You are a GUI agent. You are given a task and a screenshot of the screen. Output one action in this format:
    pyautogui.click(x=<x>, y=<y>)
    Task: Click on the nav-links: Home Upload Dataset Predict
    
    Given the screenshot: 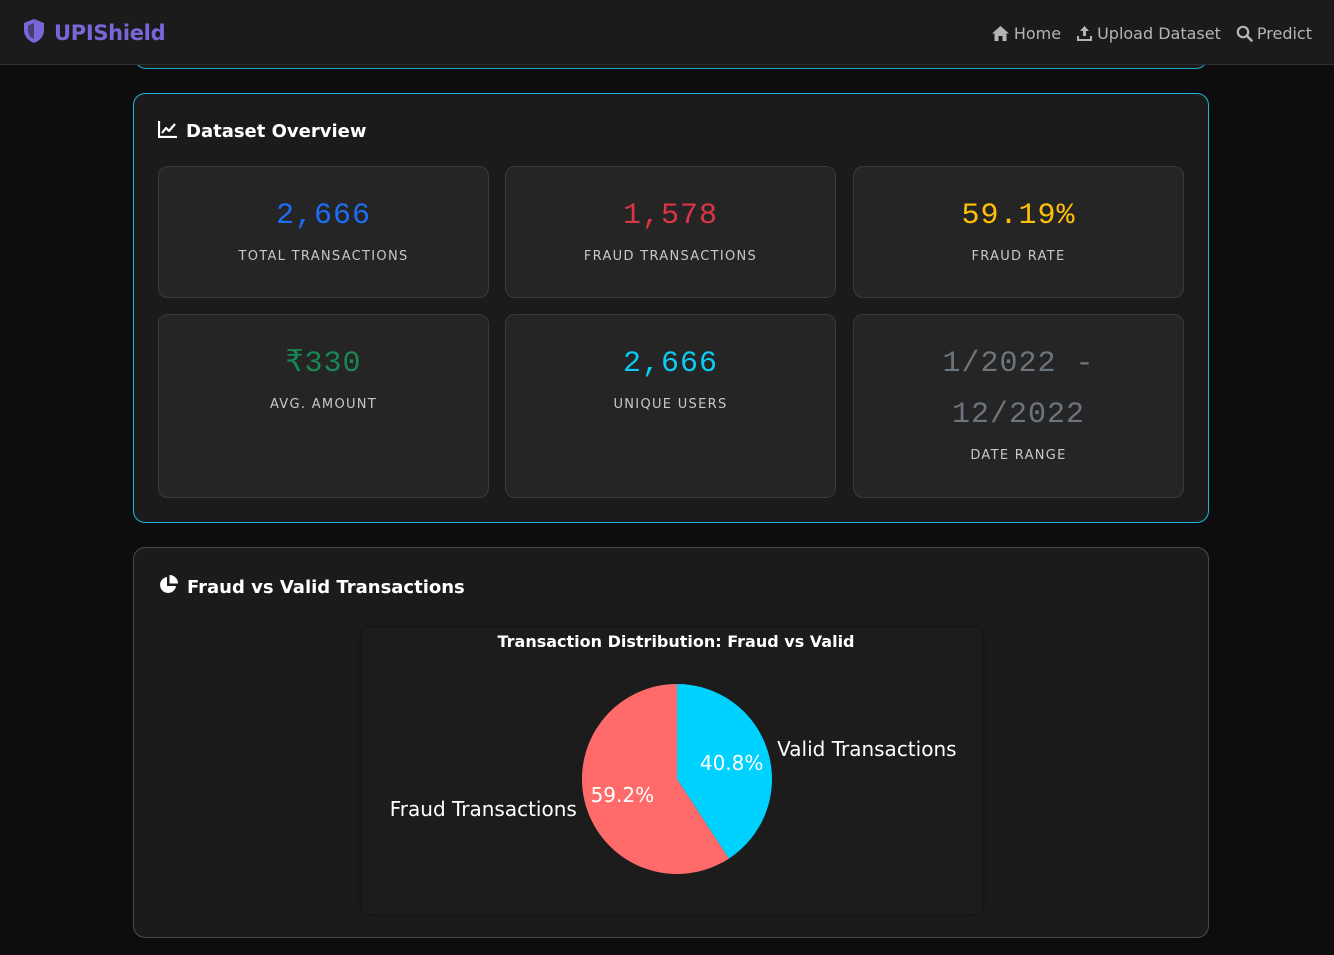 What is the action you would take?
    pyautogui.click(x=1151, y=33)
    